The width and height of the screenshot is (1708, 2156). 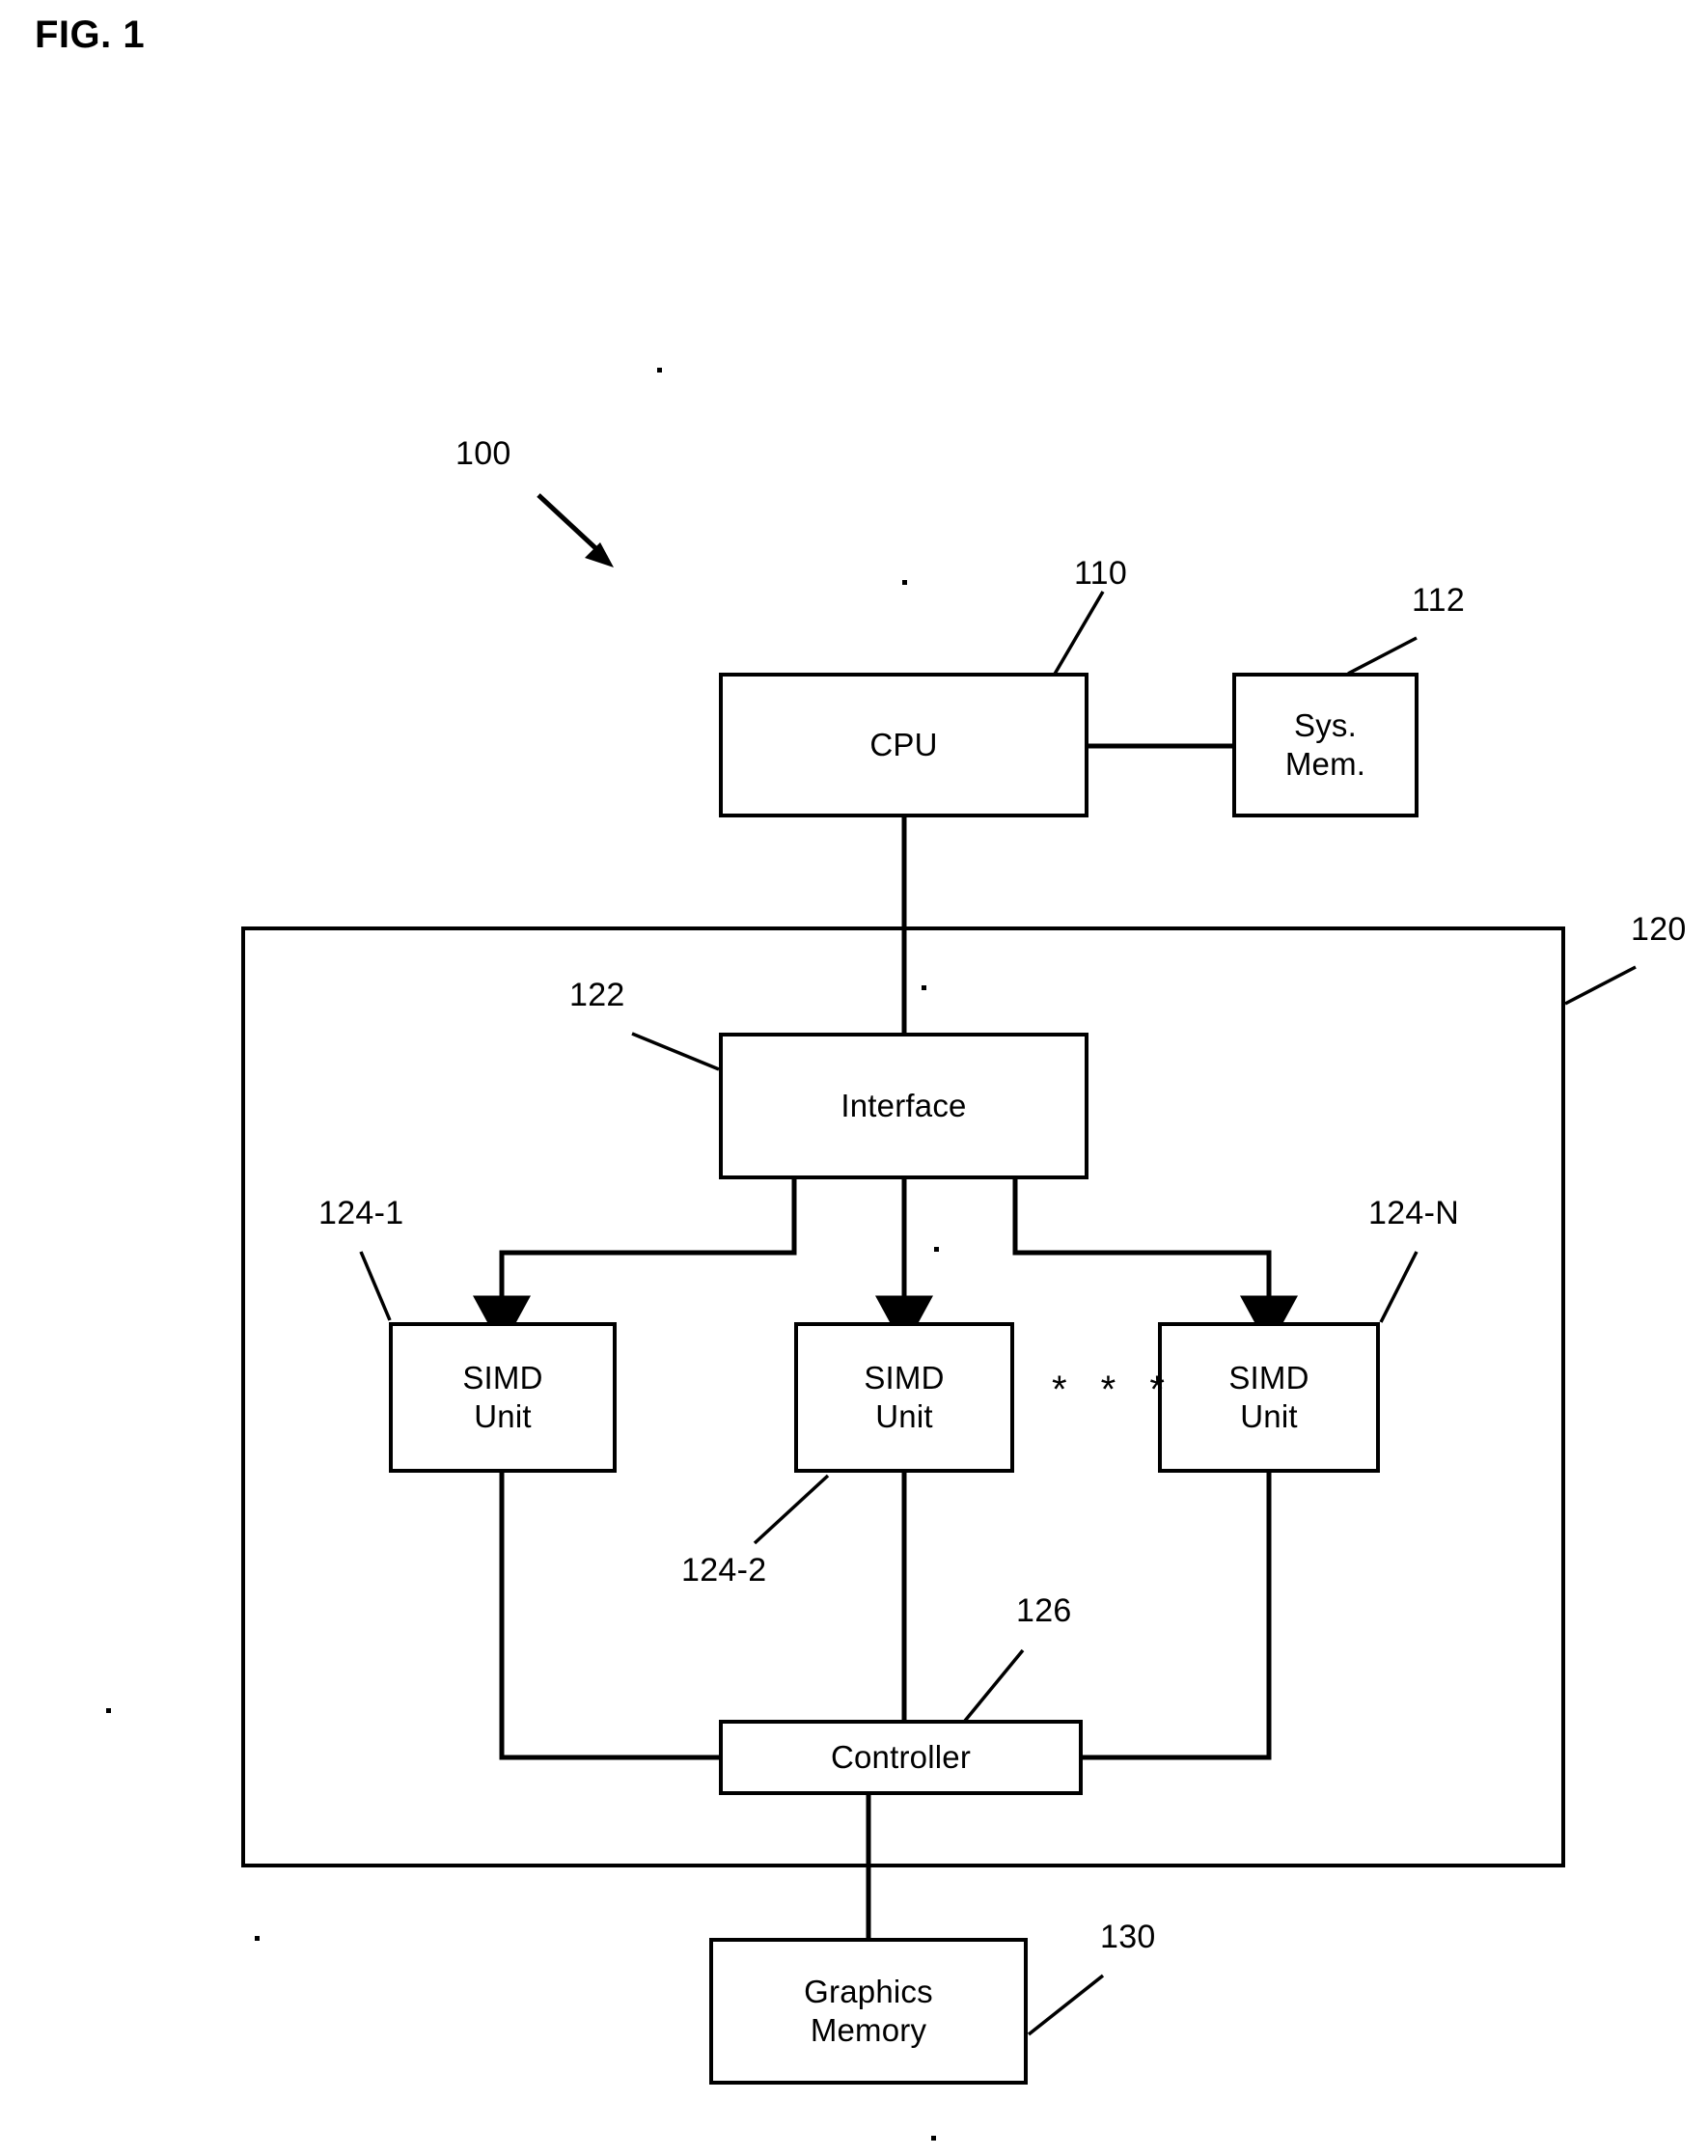 I want to click on simd-unit-n-block: SIMD Unit, so click(x=1269, y=1397).